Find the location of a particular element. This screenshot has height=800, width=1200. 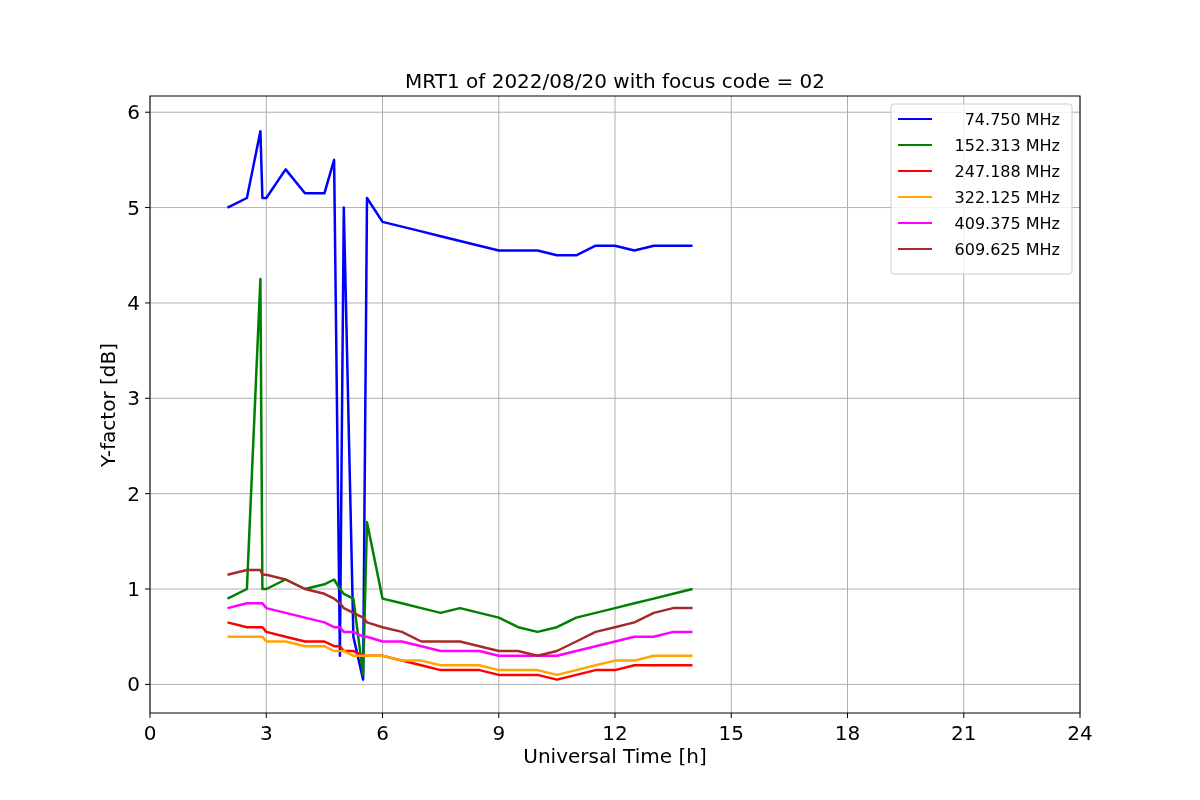

y-tick-label: 6 is located at coordinates (133, 112).